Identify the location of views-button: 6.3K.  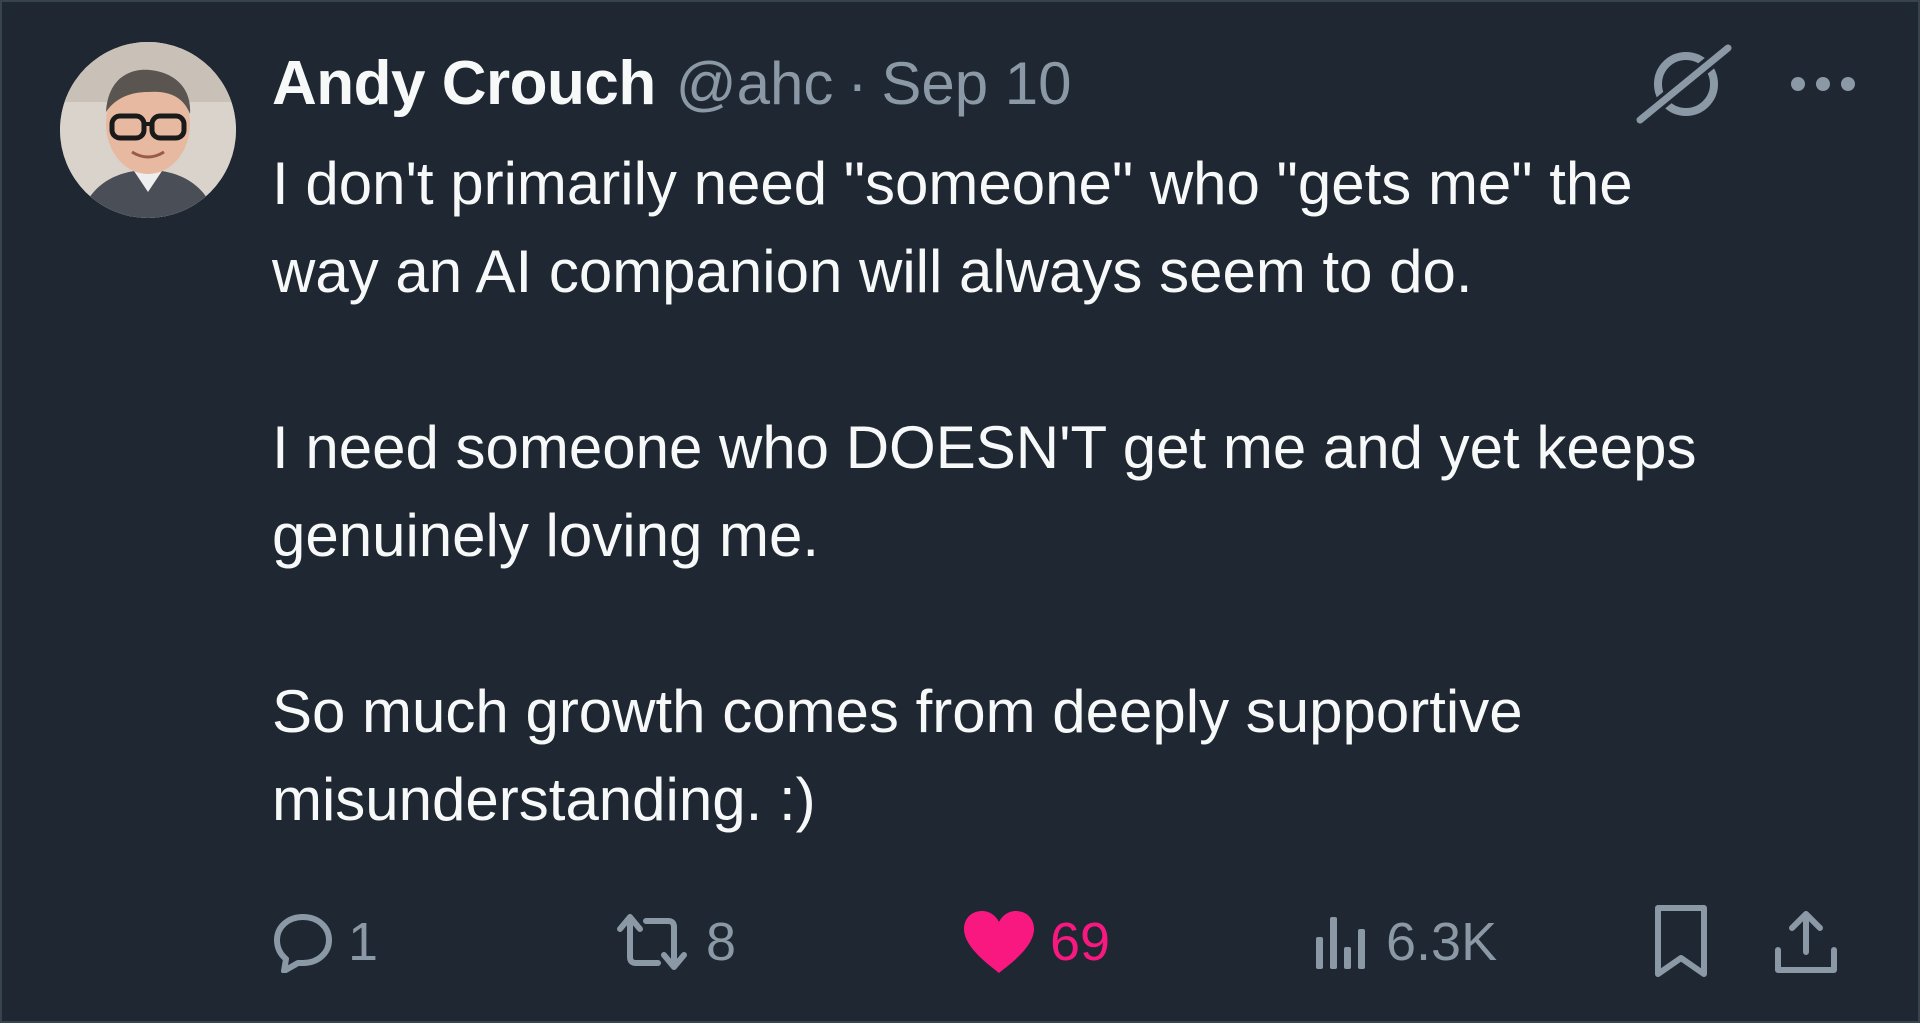
(1404, 942).